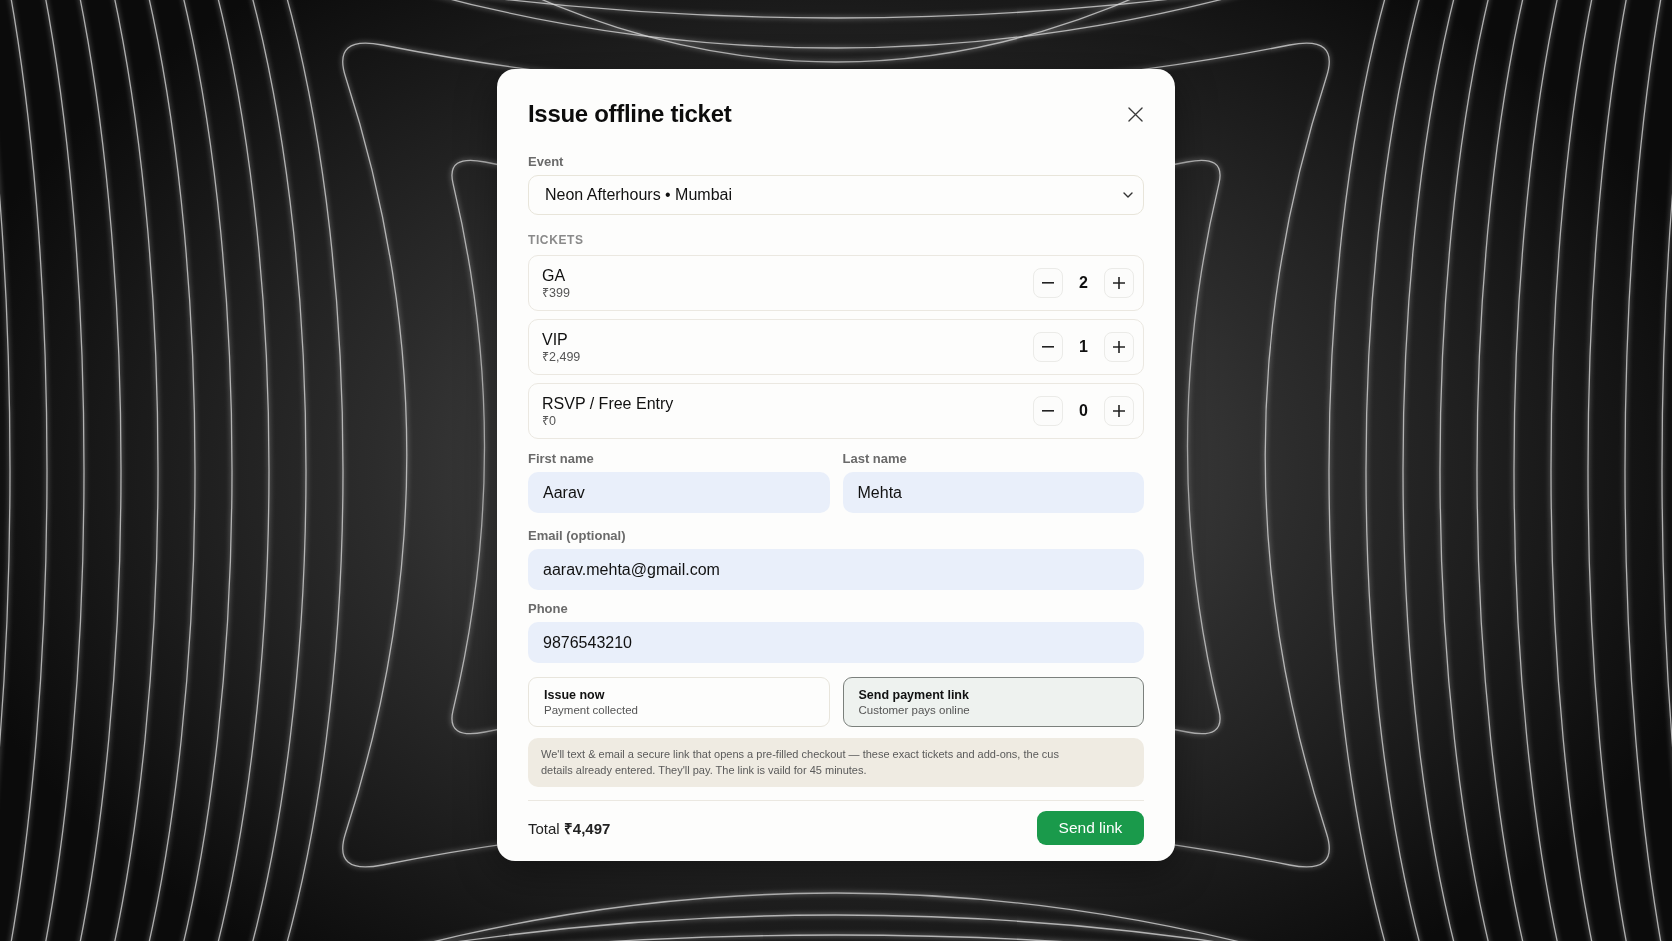 This screenshot has height=941, width=1672. What do you see at coordinates (836, 195) in the screenshot?
I see `event-select: Neon Afterhours • Mumbai` at bounding box center [836, 195].